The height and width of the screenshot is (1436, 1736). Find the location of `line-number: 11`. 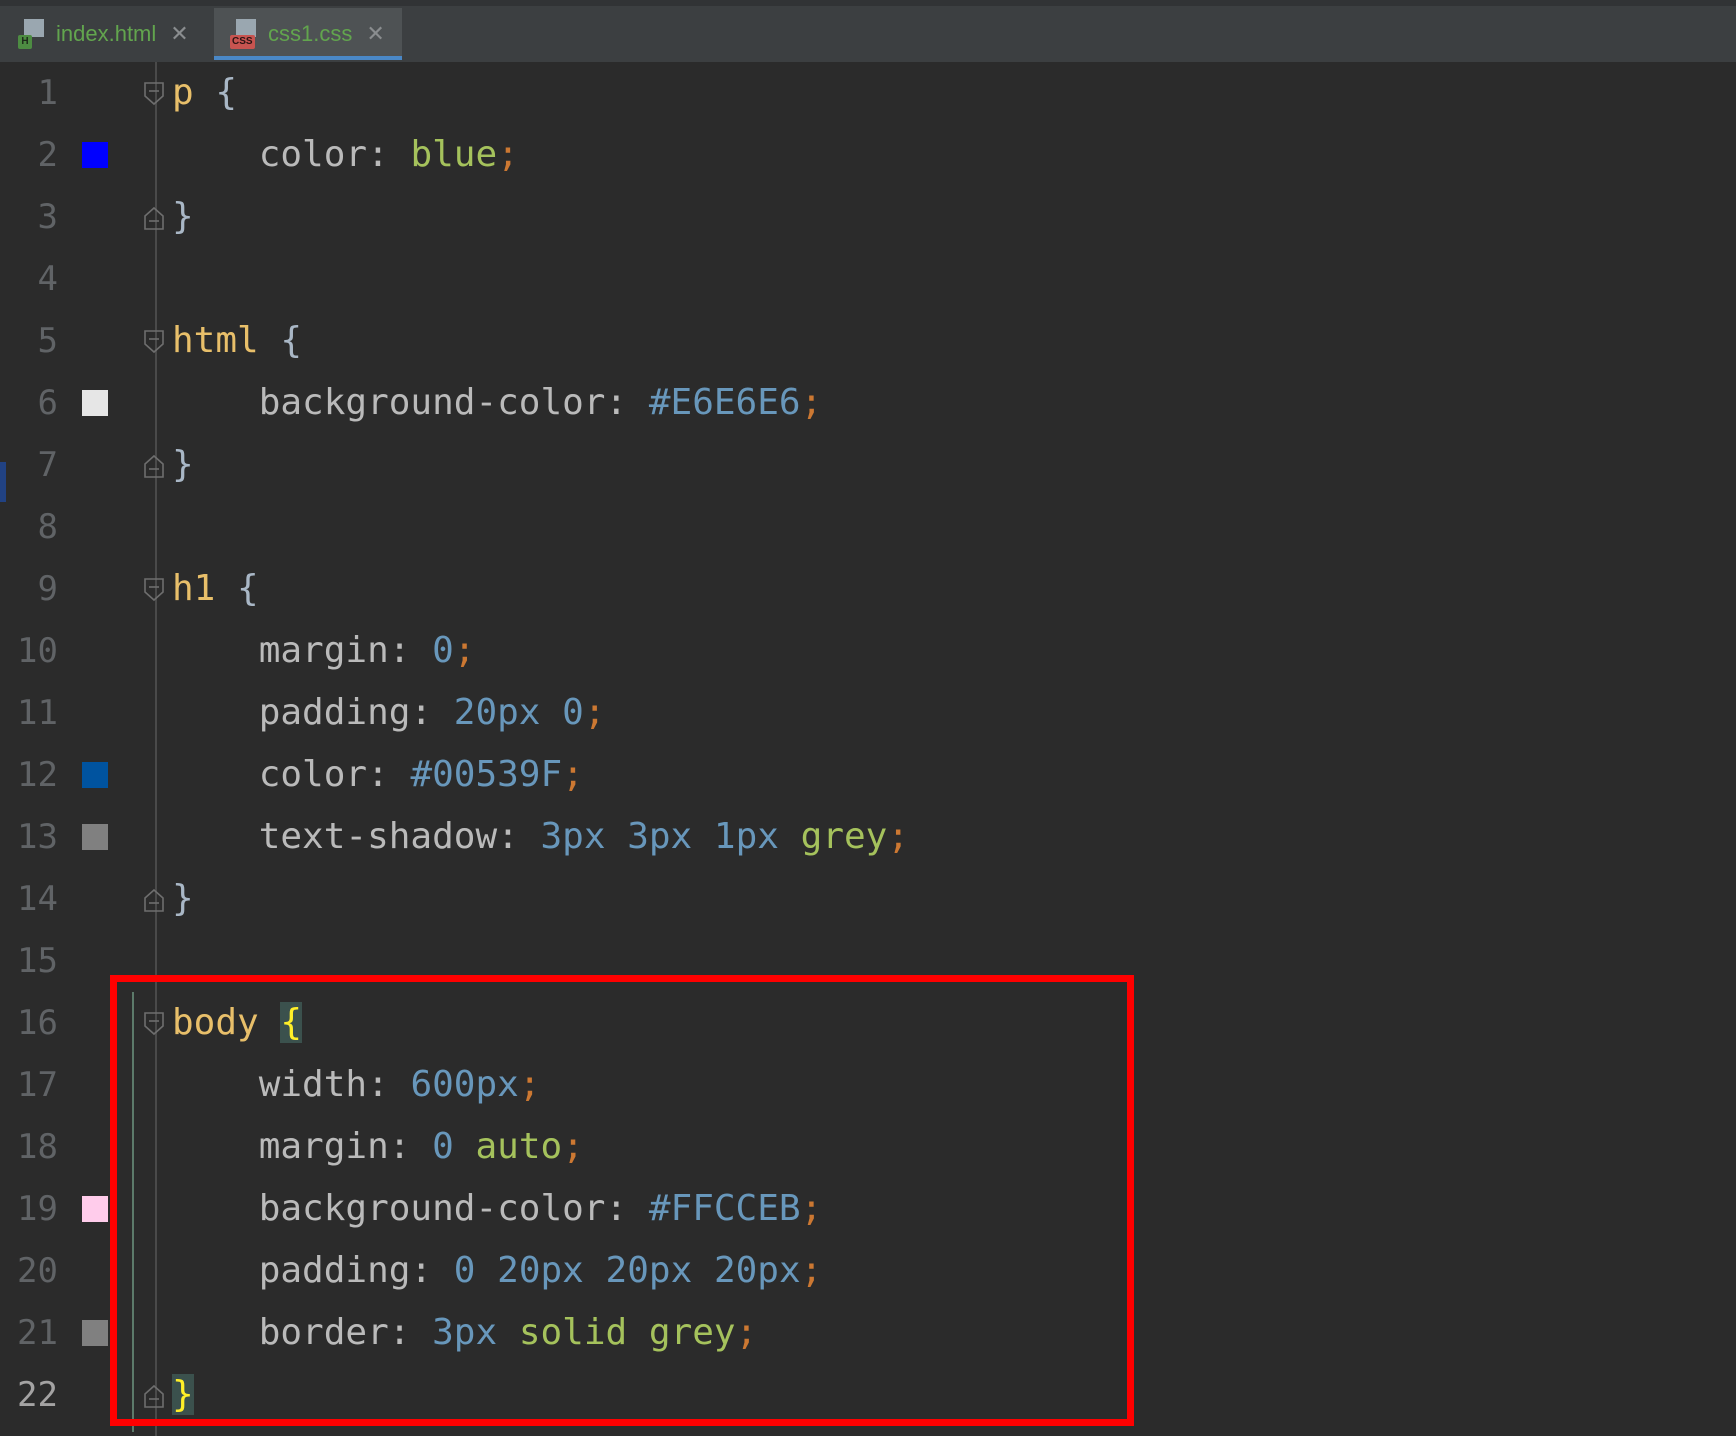

line-number: 11 is located at coordinates (37, 713).